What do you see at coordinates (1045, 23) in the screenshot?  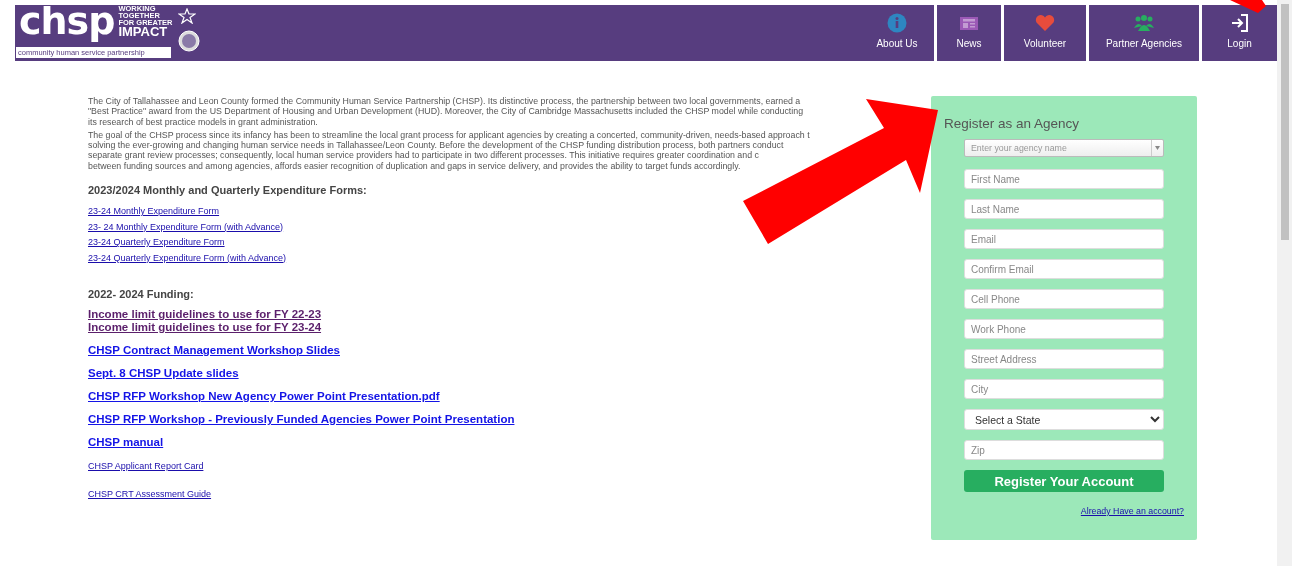 I see `heart-icon` at bounding box center [1045, 23].